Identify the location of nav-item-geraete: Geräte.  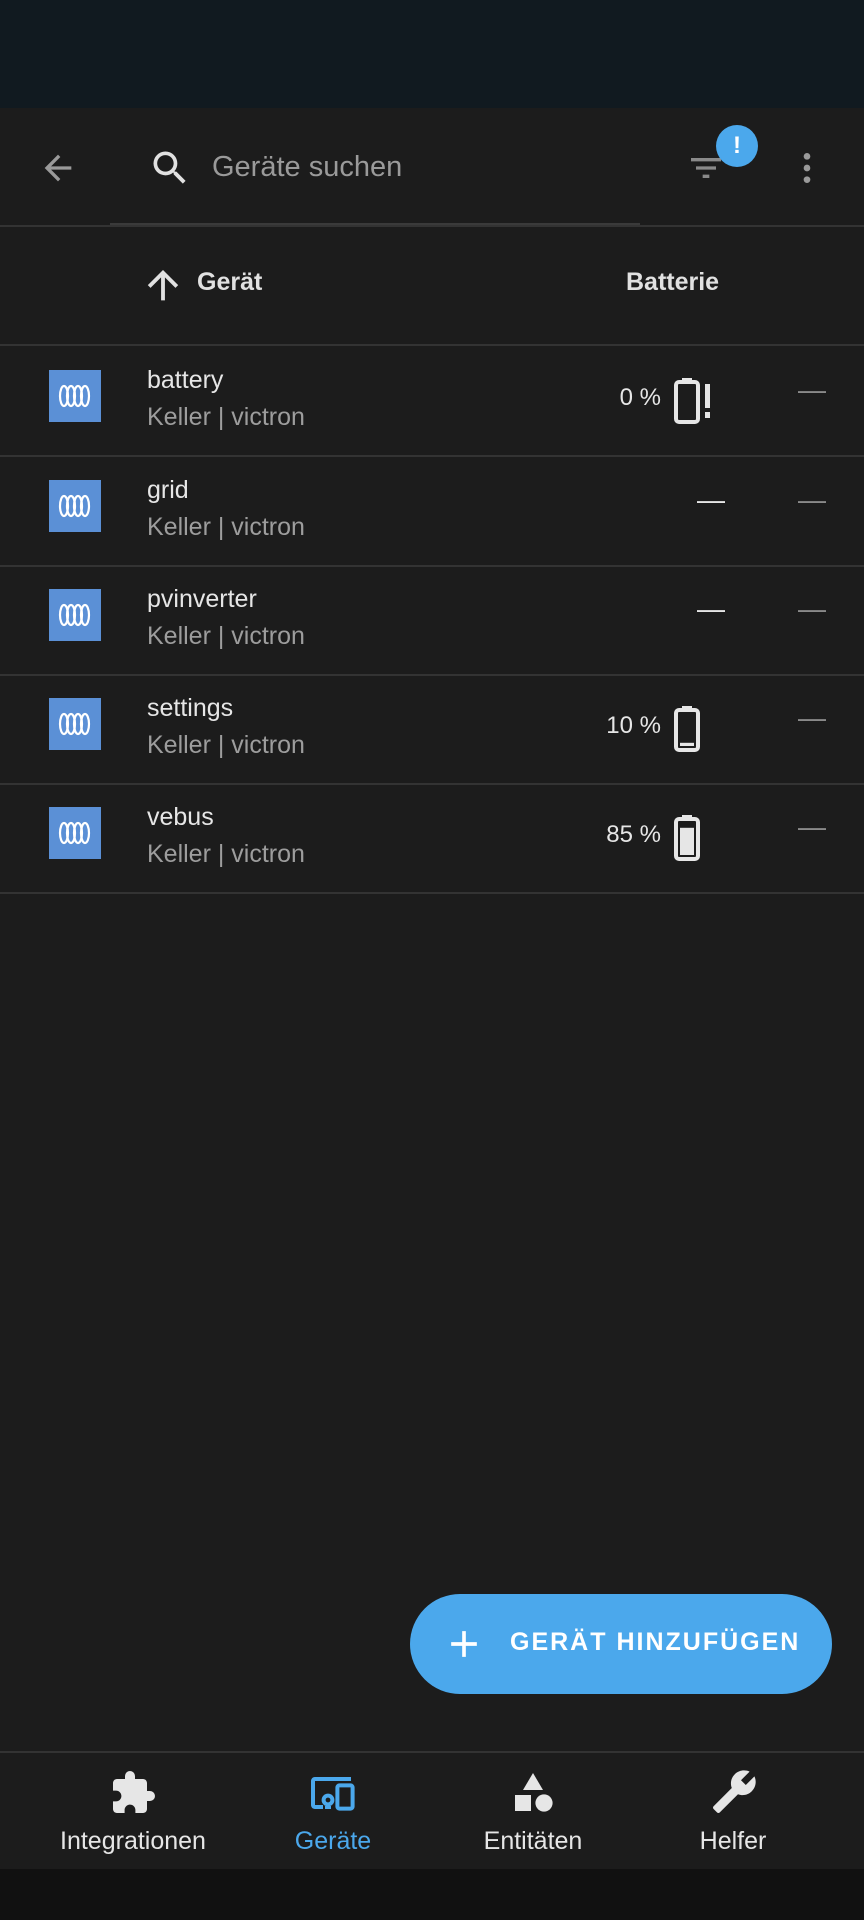
(333, 1812).